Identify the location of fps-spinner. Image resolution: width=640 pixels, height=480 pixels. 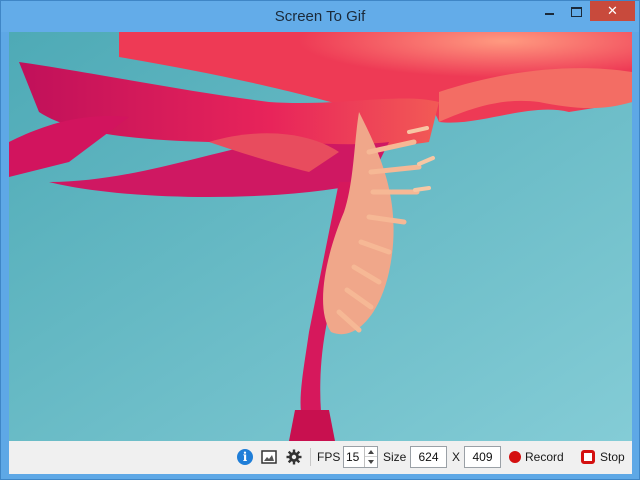
(370, 457).